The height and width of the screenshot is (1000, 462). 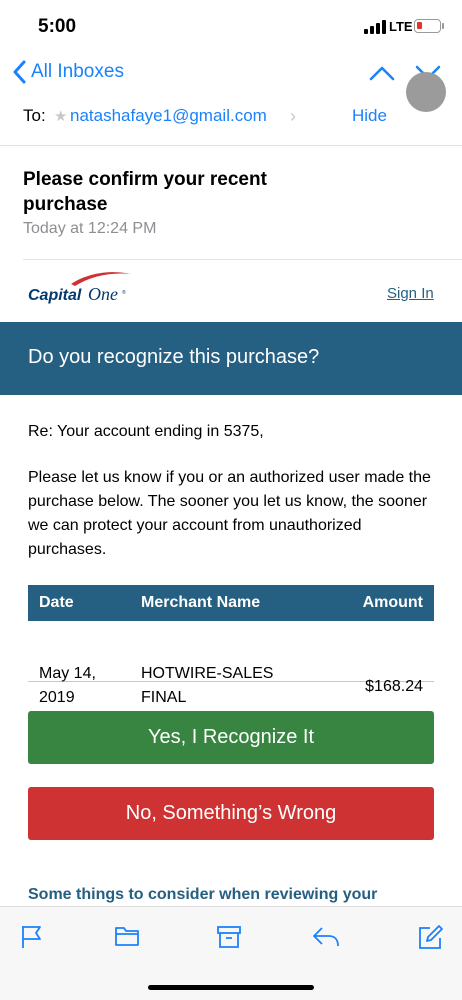 I want to click on recognize-button: Yes, I Recognize It, so click(x=231, y=737).